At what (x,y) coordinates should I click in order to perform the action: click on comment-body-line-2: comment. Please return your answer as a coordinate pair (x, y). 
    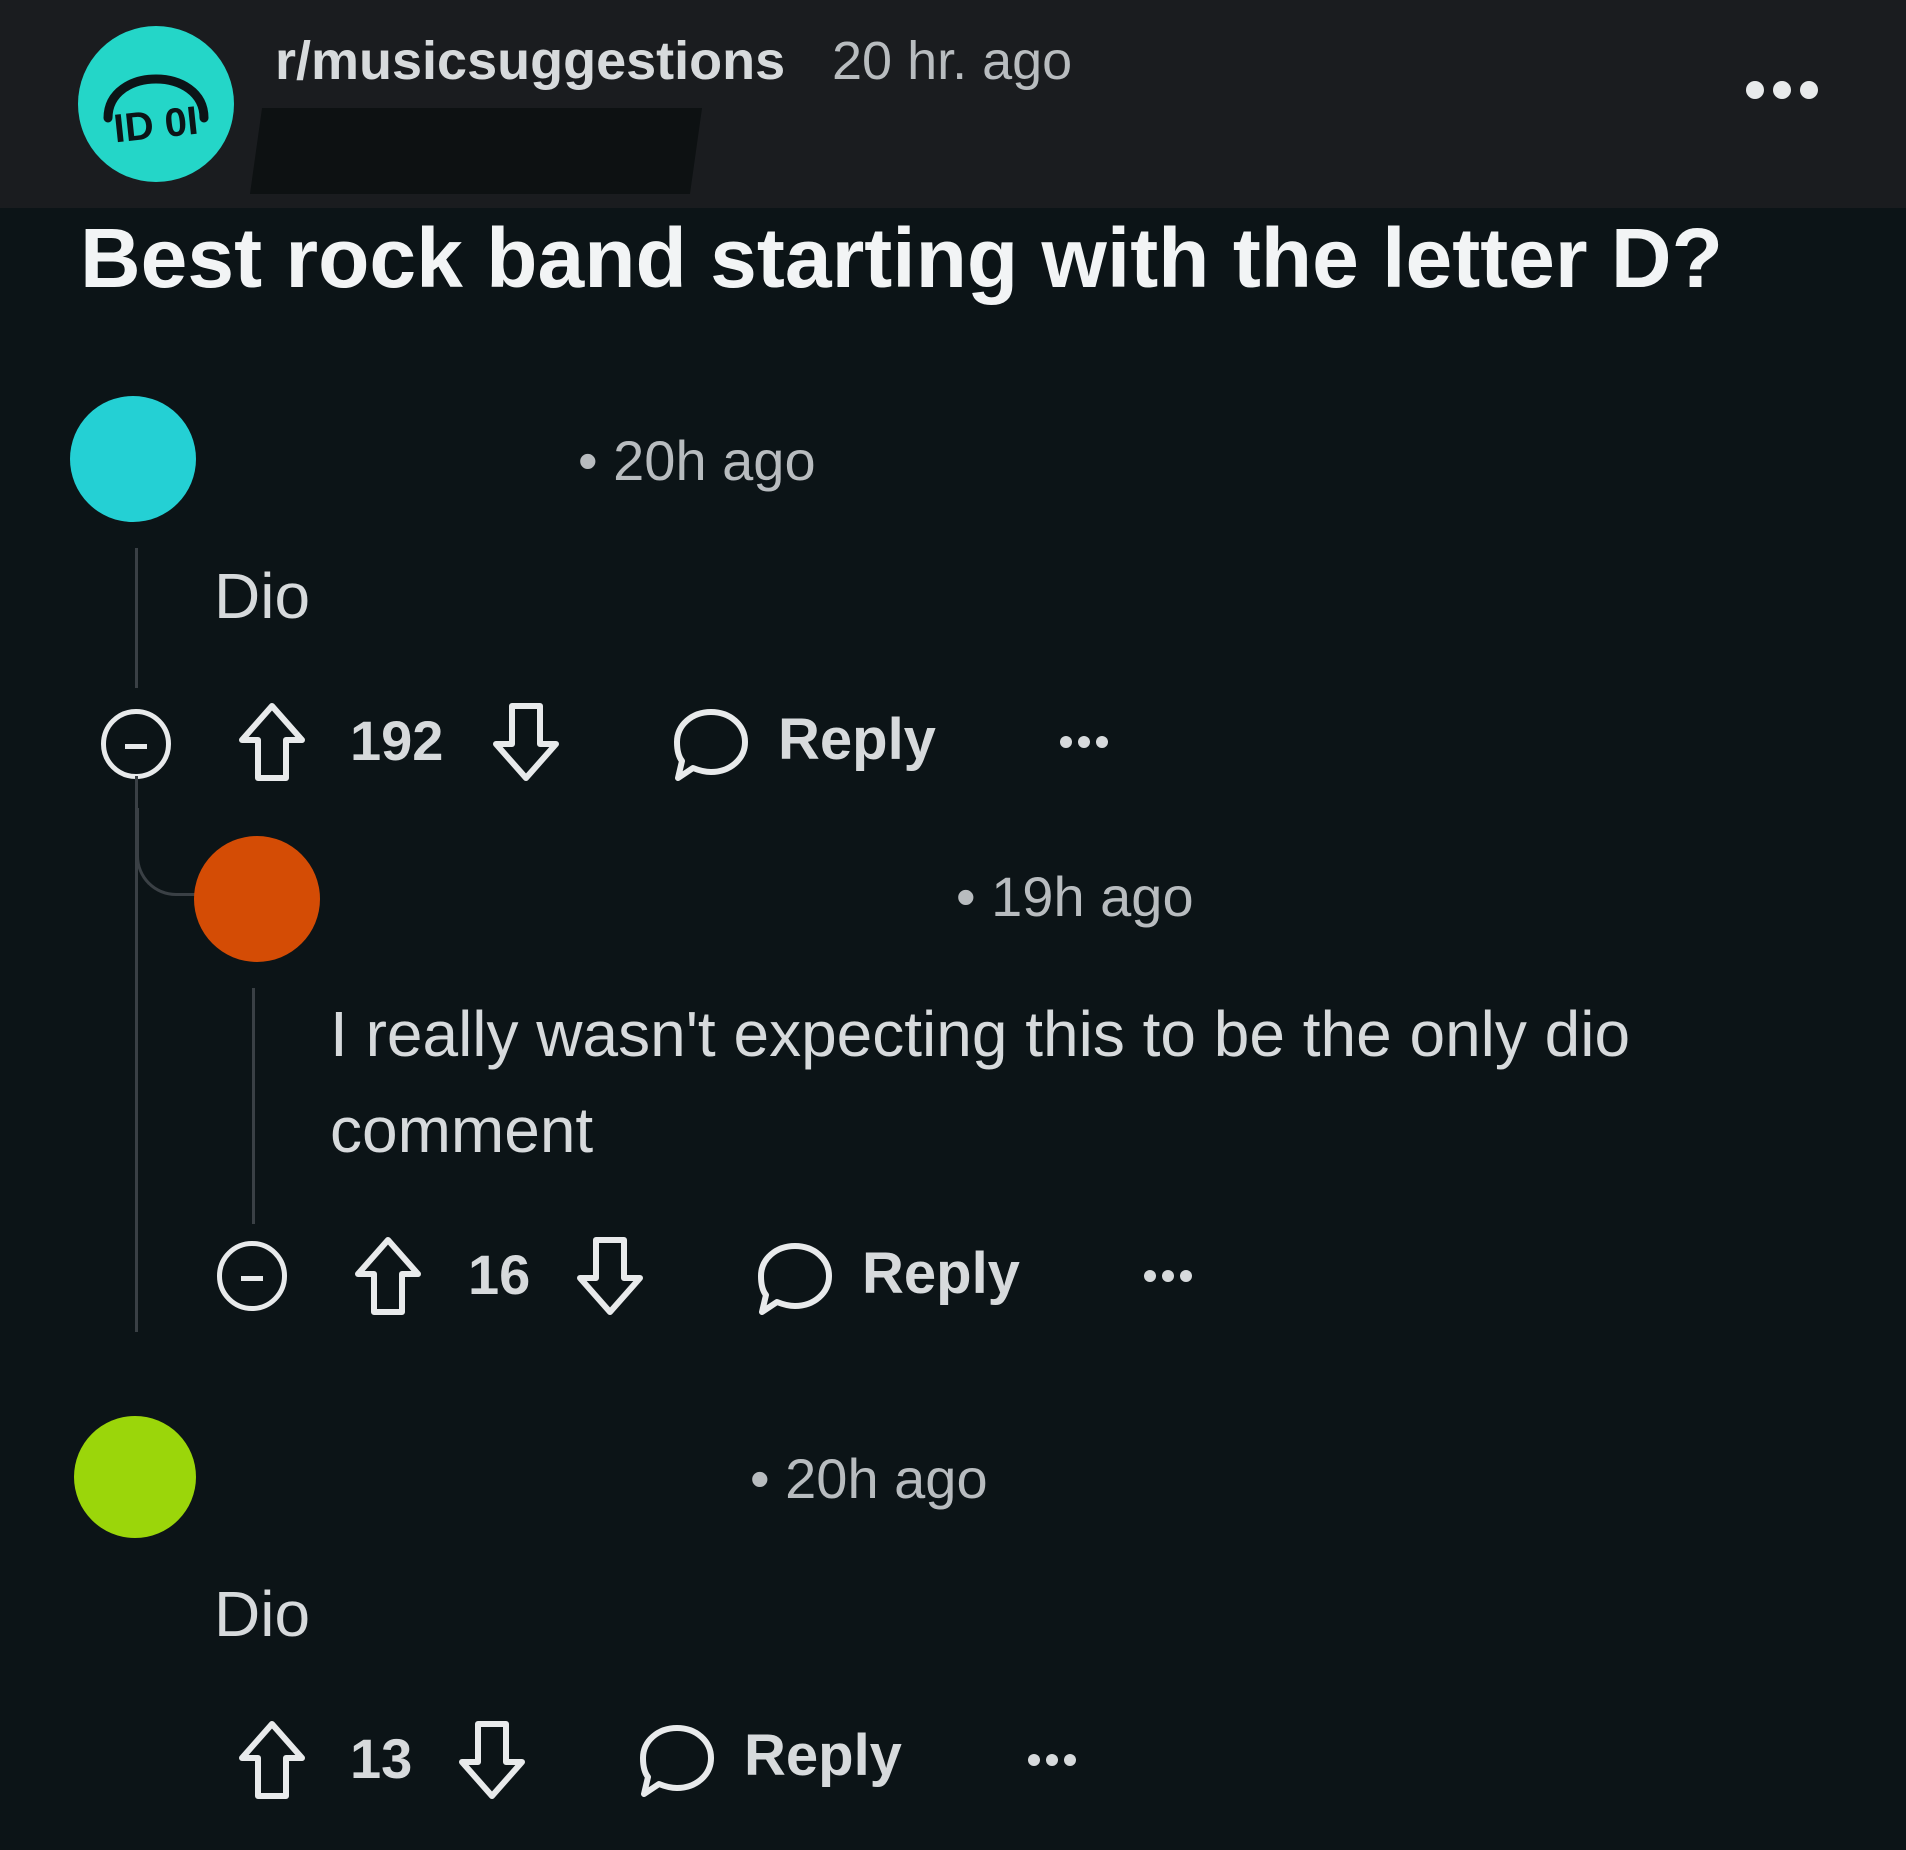
    Looking at the image, I should click on (462, 1130).